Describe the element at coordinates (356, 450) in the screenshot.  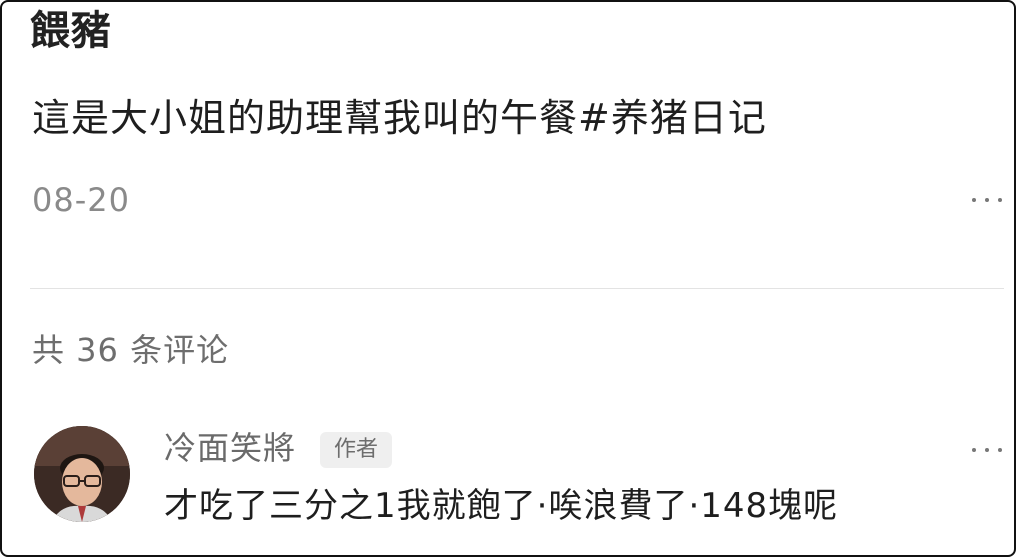
I see `author-badge: 作者` at that location.